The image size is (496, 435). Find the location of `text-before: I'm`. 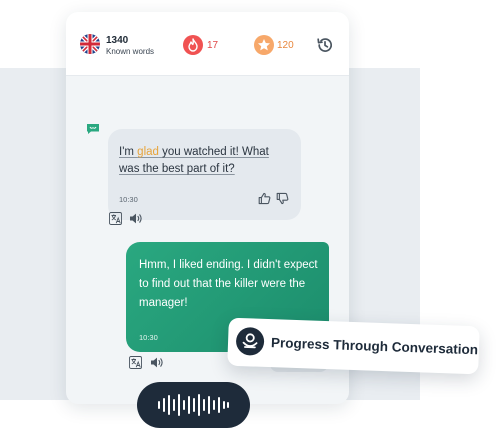

text-before: I'm is located at coordinates (128, 152).